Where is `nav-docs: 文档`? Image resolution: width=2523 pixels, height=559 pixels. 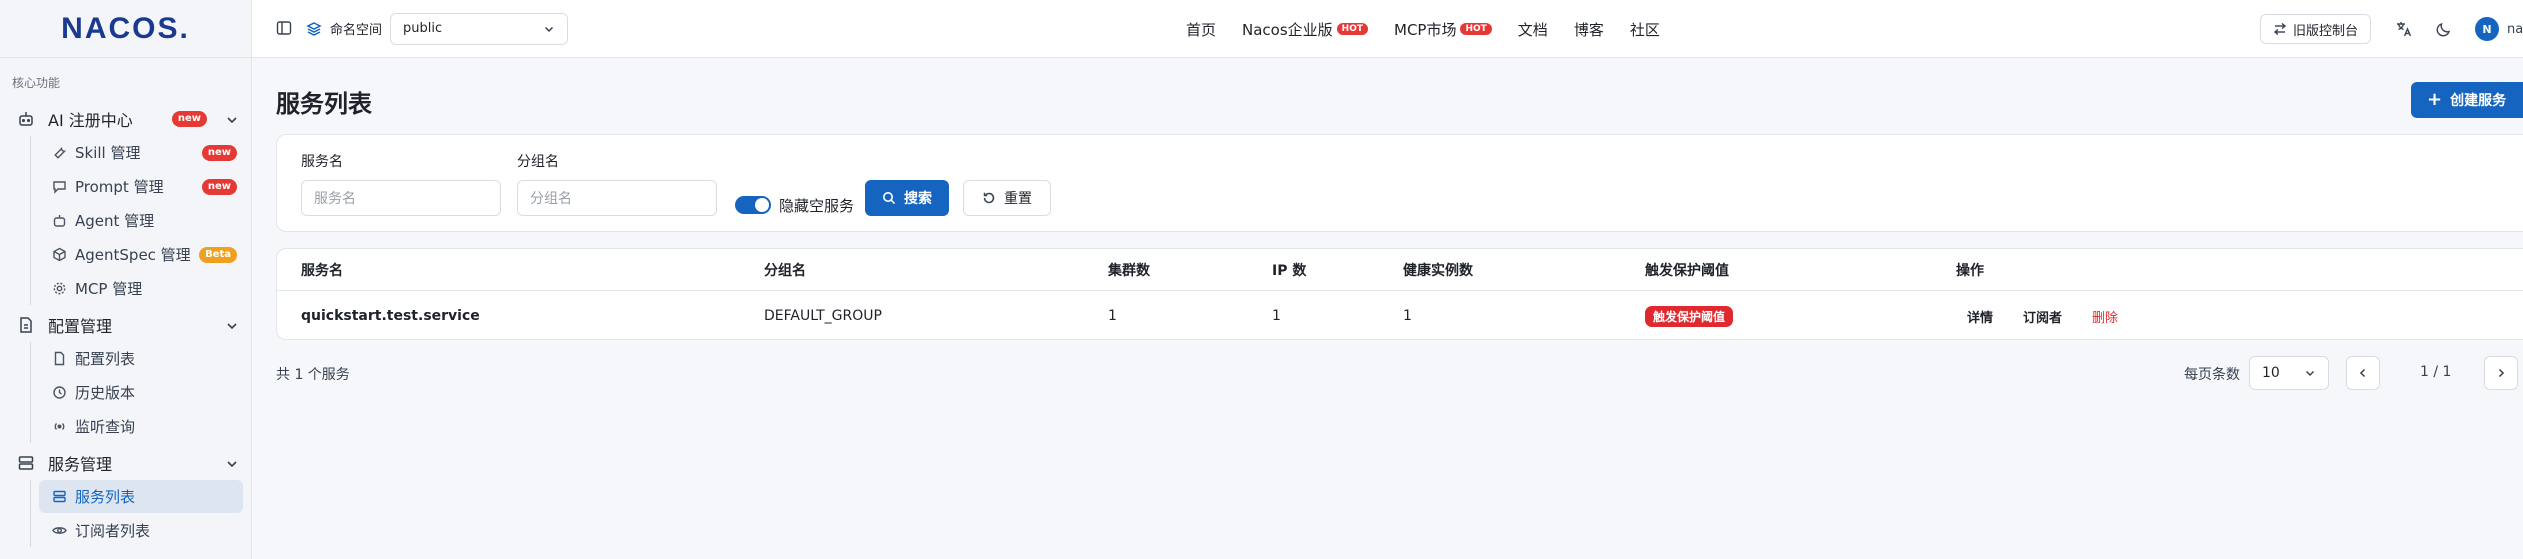
nav-docs: 文档 is located at coordinates (1533, 29).